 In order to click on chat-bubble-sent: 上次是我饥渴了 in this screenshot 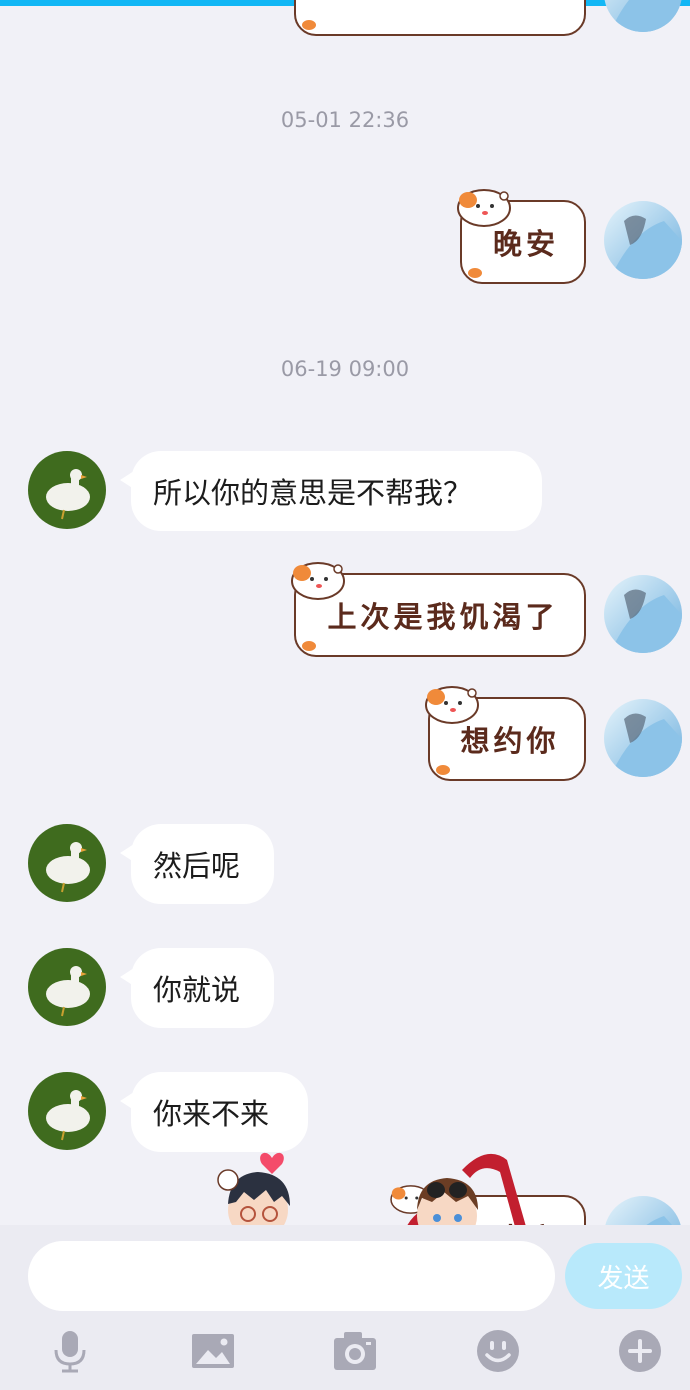, I will do `click(438, 609)`.